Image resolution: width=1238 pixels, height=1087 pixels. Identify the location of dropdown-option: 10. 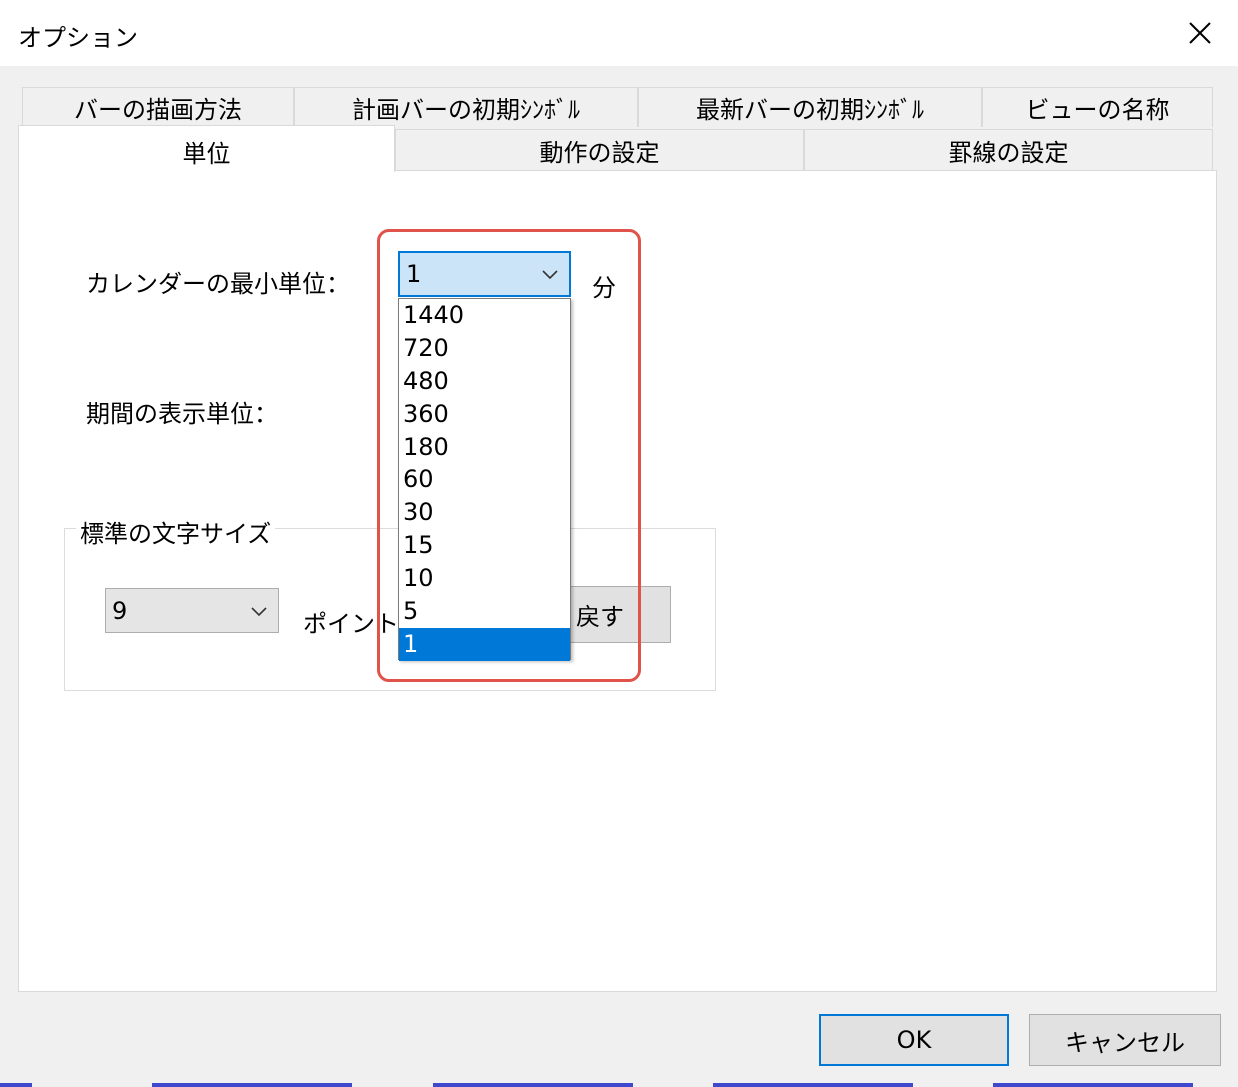
(484, 578).